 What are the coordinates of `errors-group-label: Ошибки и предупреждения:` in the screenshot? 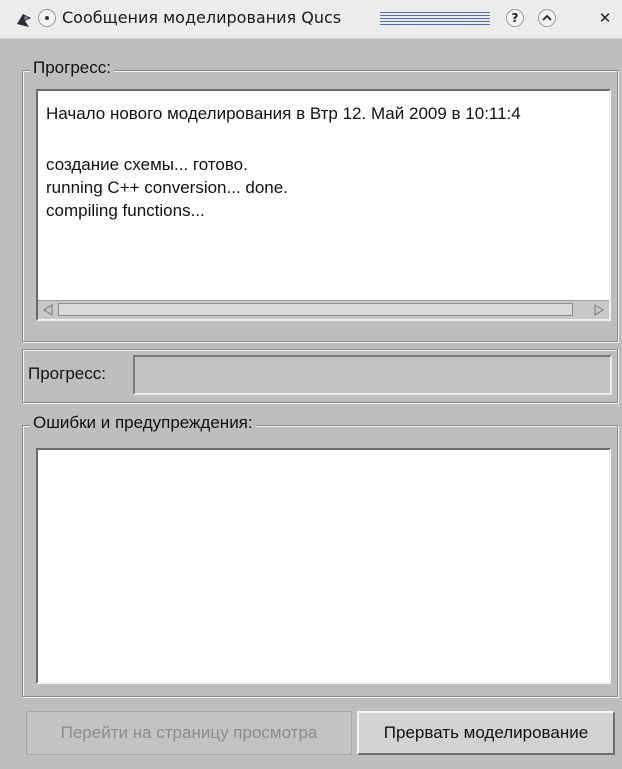 It's located at (143, 423).